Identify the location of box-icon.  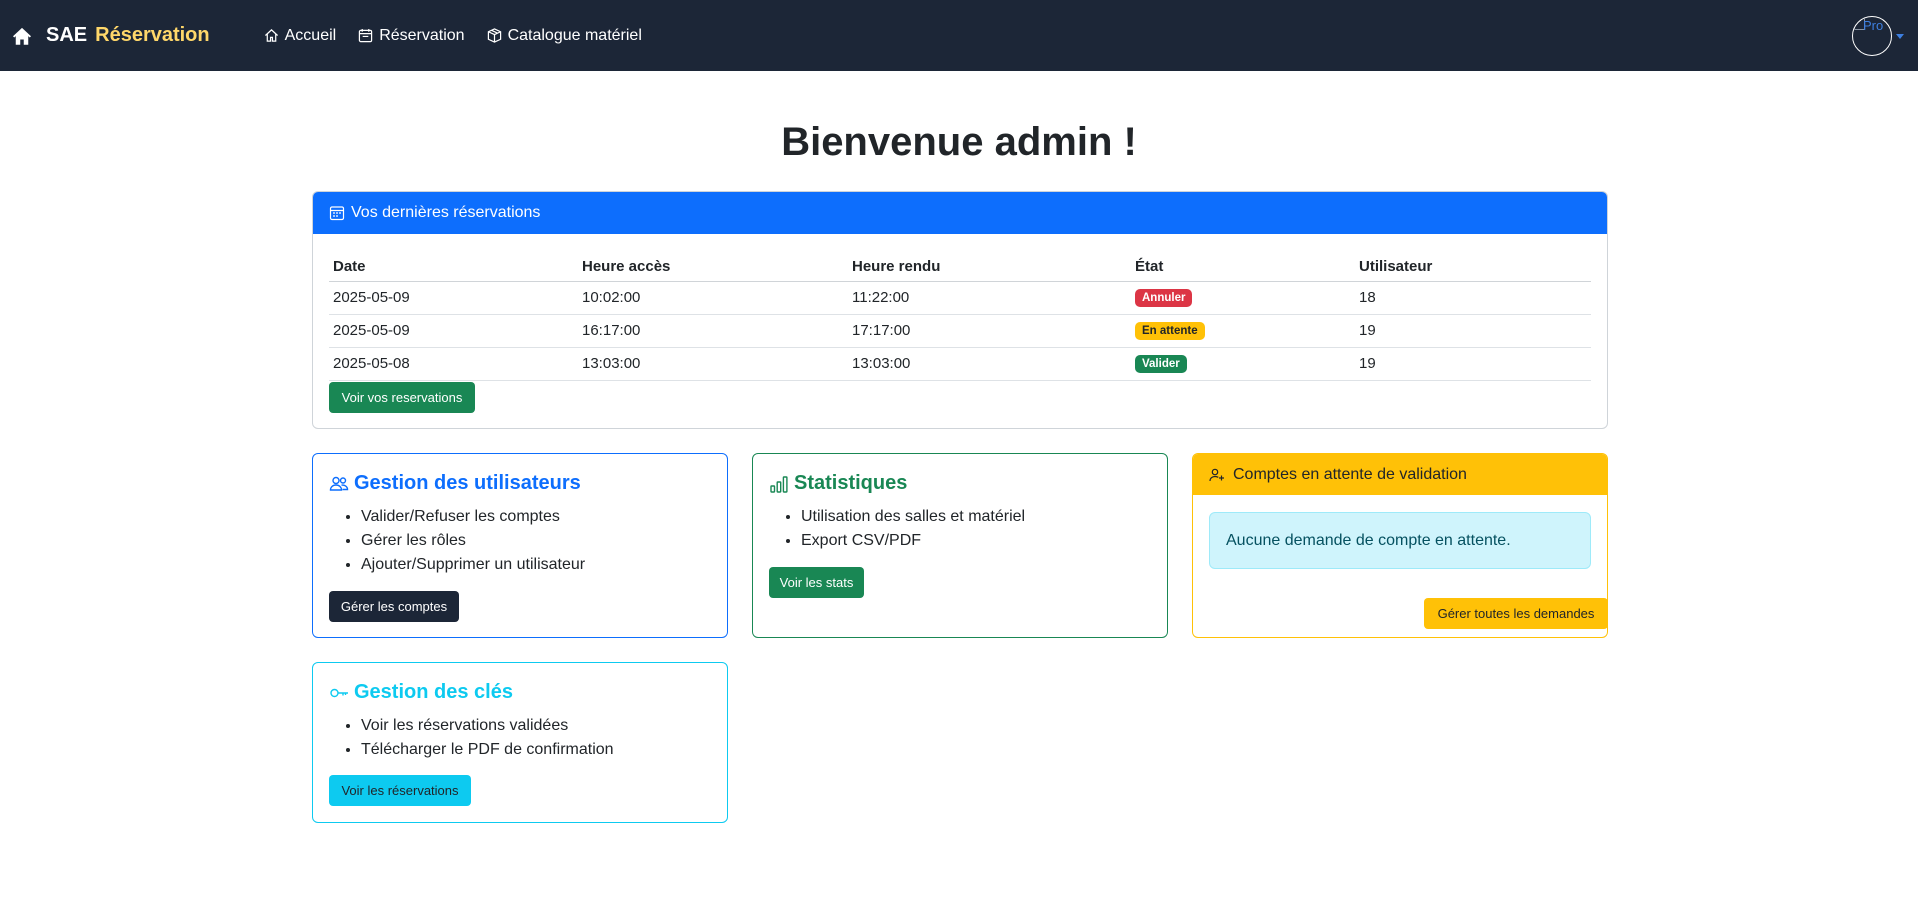
(494, 35).